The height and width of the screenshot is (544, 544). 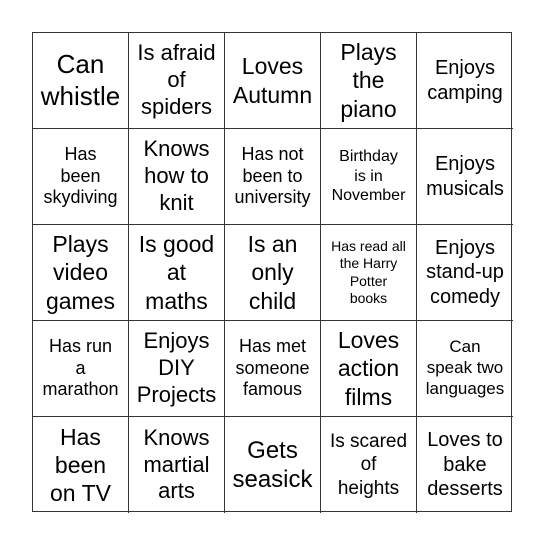 I want to click on bingo-cell: Has been skydiving, so click(x=81, y=177).